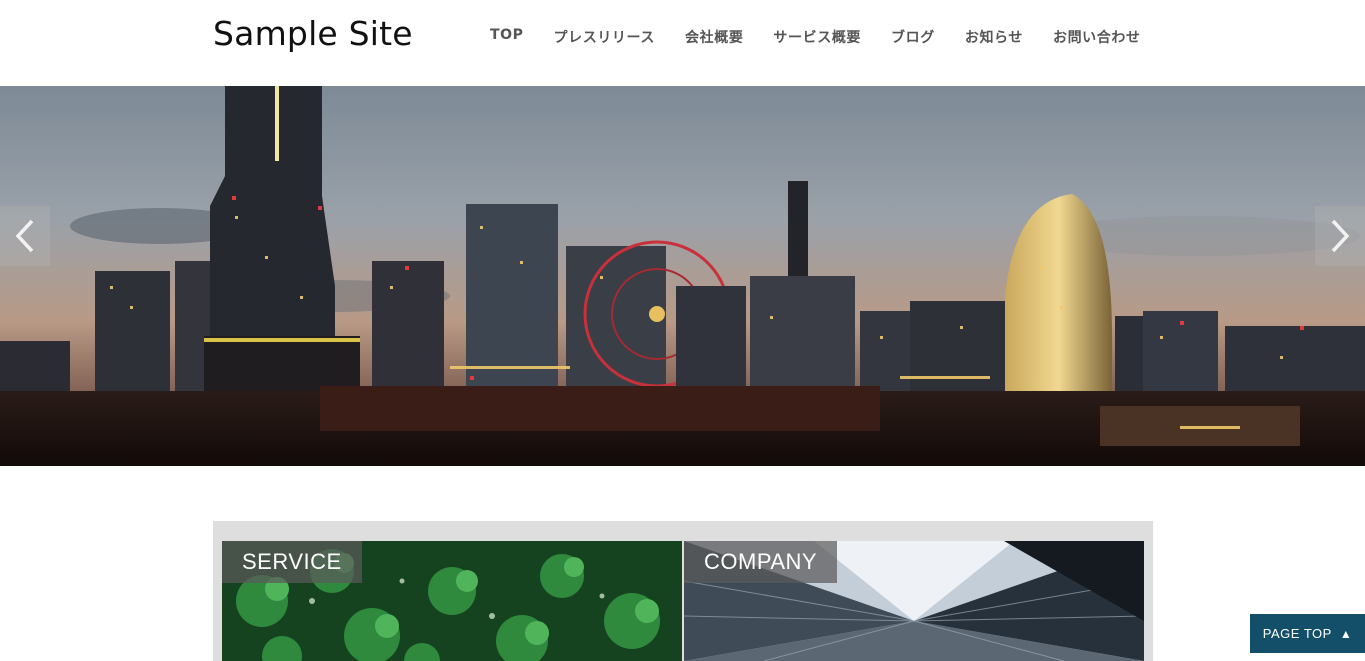 The image size is (1365, 661). What do you see at coordinates (913, 37) in the screenshot?
I see `nav-item-blog: ブログ` at bounding box center [913, 37].